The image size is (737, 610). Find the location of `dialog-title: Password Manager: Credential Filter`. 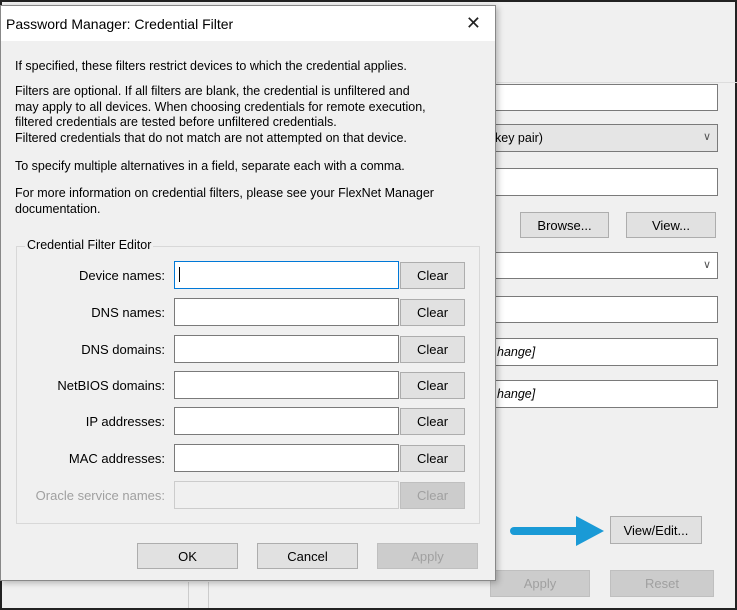

dialog-title: Password Manager: Credential Filter is located at coordinates (120, 23).